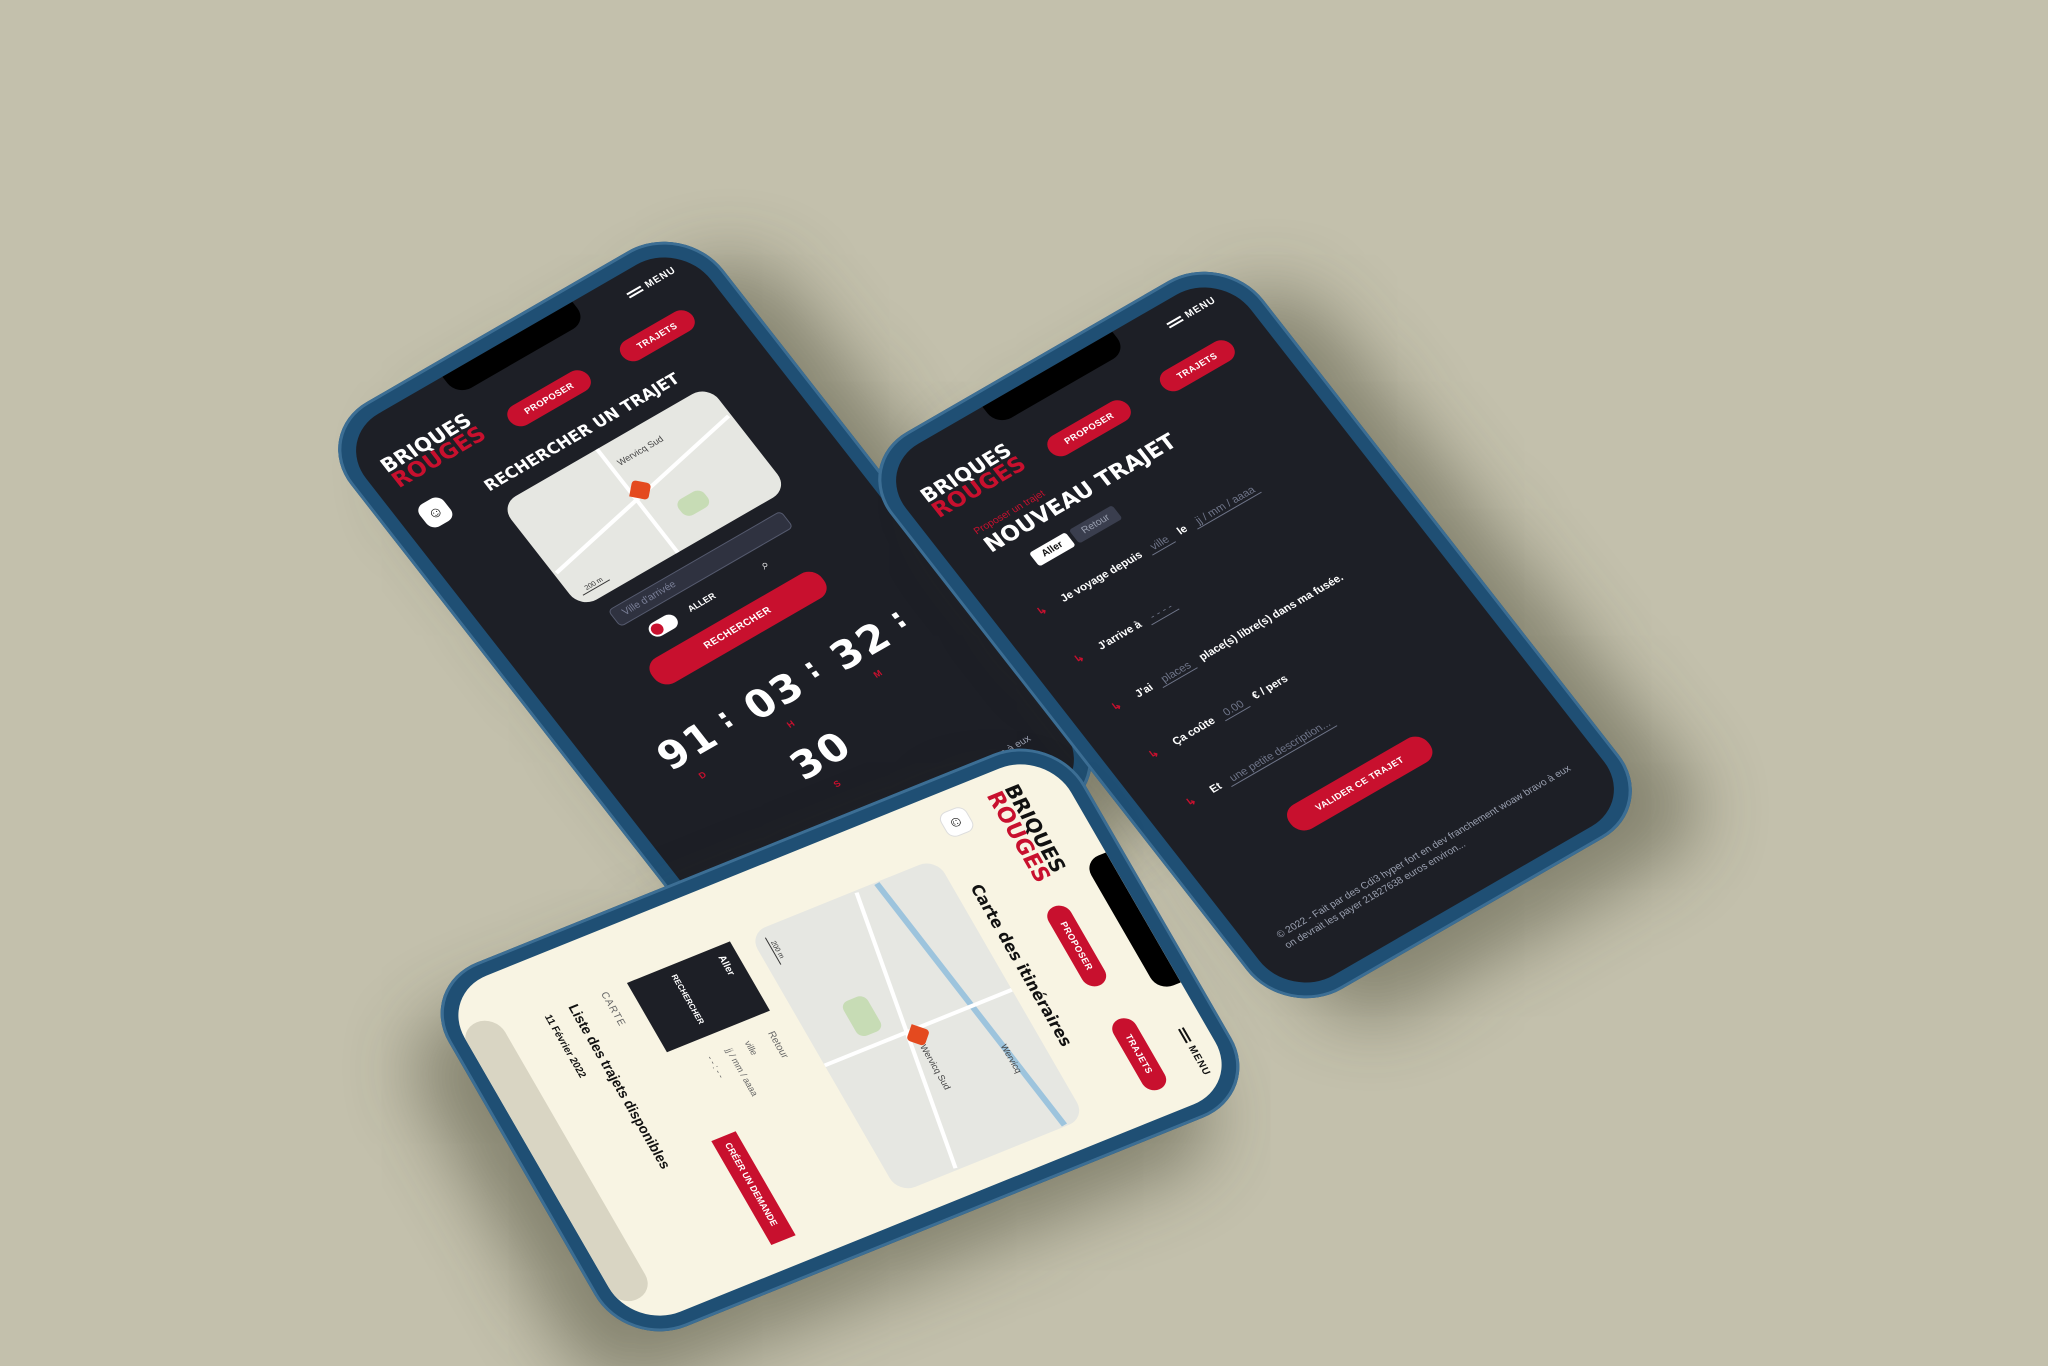 This screenshot has height=1366, width=2048. I want to click on row-label: Et, so click(1216, 788).